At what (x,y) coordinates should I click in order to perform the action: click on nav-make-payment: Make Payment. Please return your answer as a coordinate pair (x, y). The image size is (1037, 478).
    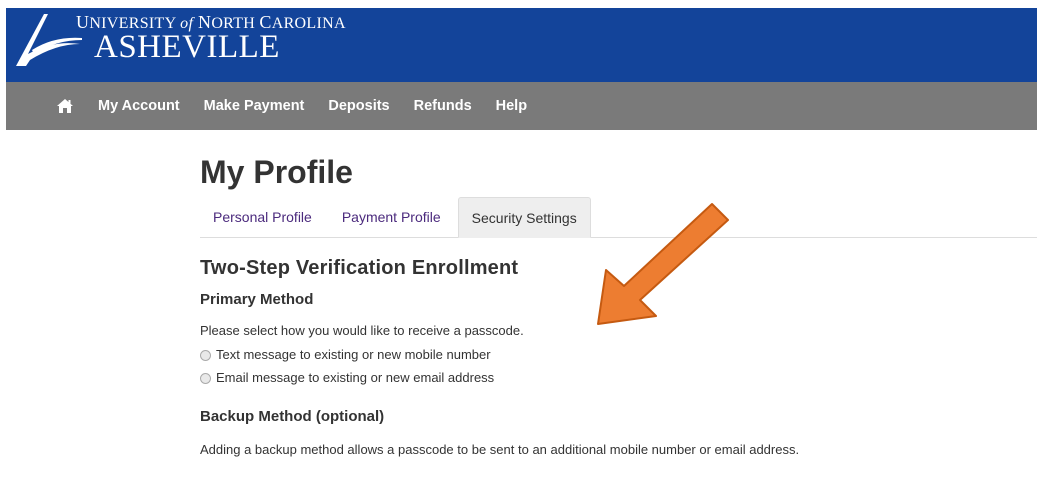
    Looking at the image, I should click on (254, 106).